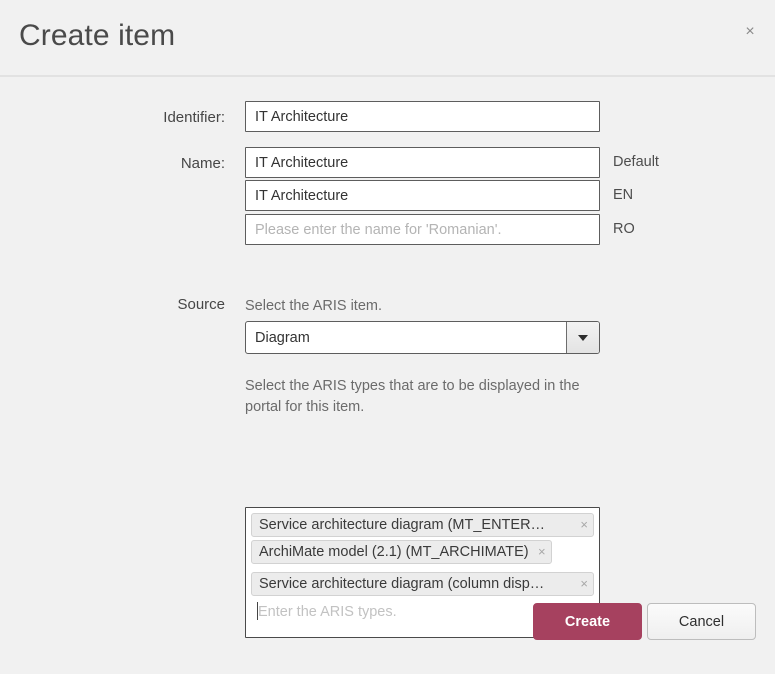 The height and width of the screenshot is (674, 775). I want to click on aris-types-input-placeholder: Enter the ARIS types., so click(327, 612).